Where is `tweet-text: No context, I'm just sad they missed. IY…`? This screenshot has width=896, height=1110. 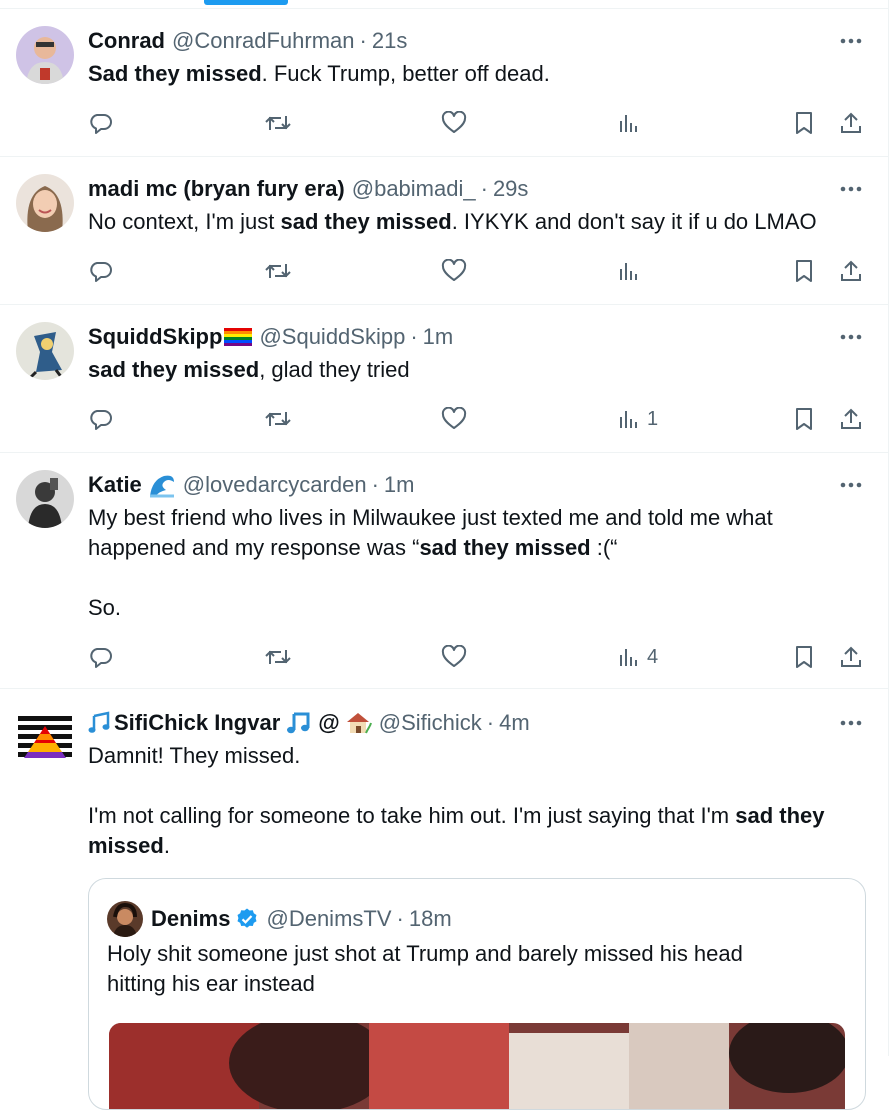
tweet-text: No context, I'm just sad they missed. IY… is located at coordinates (478, 222).